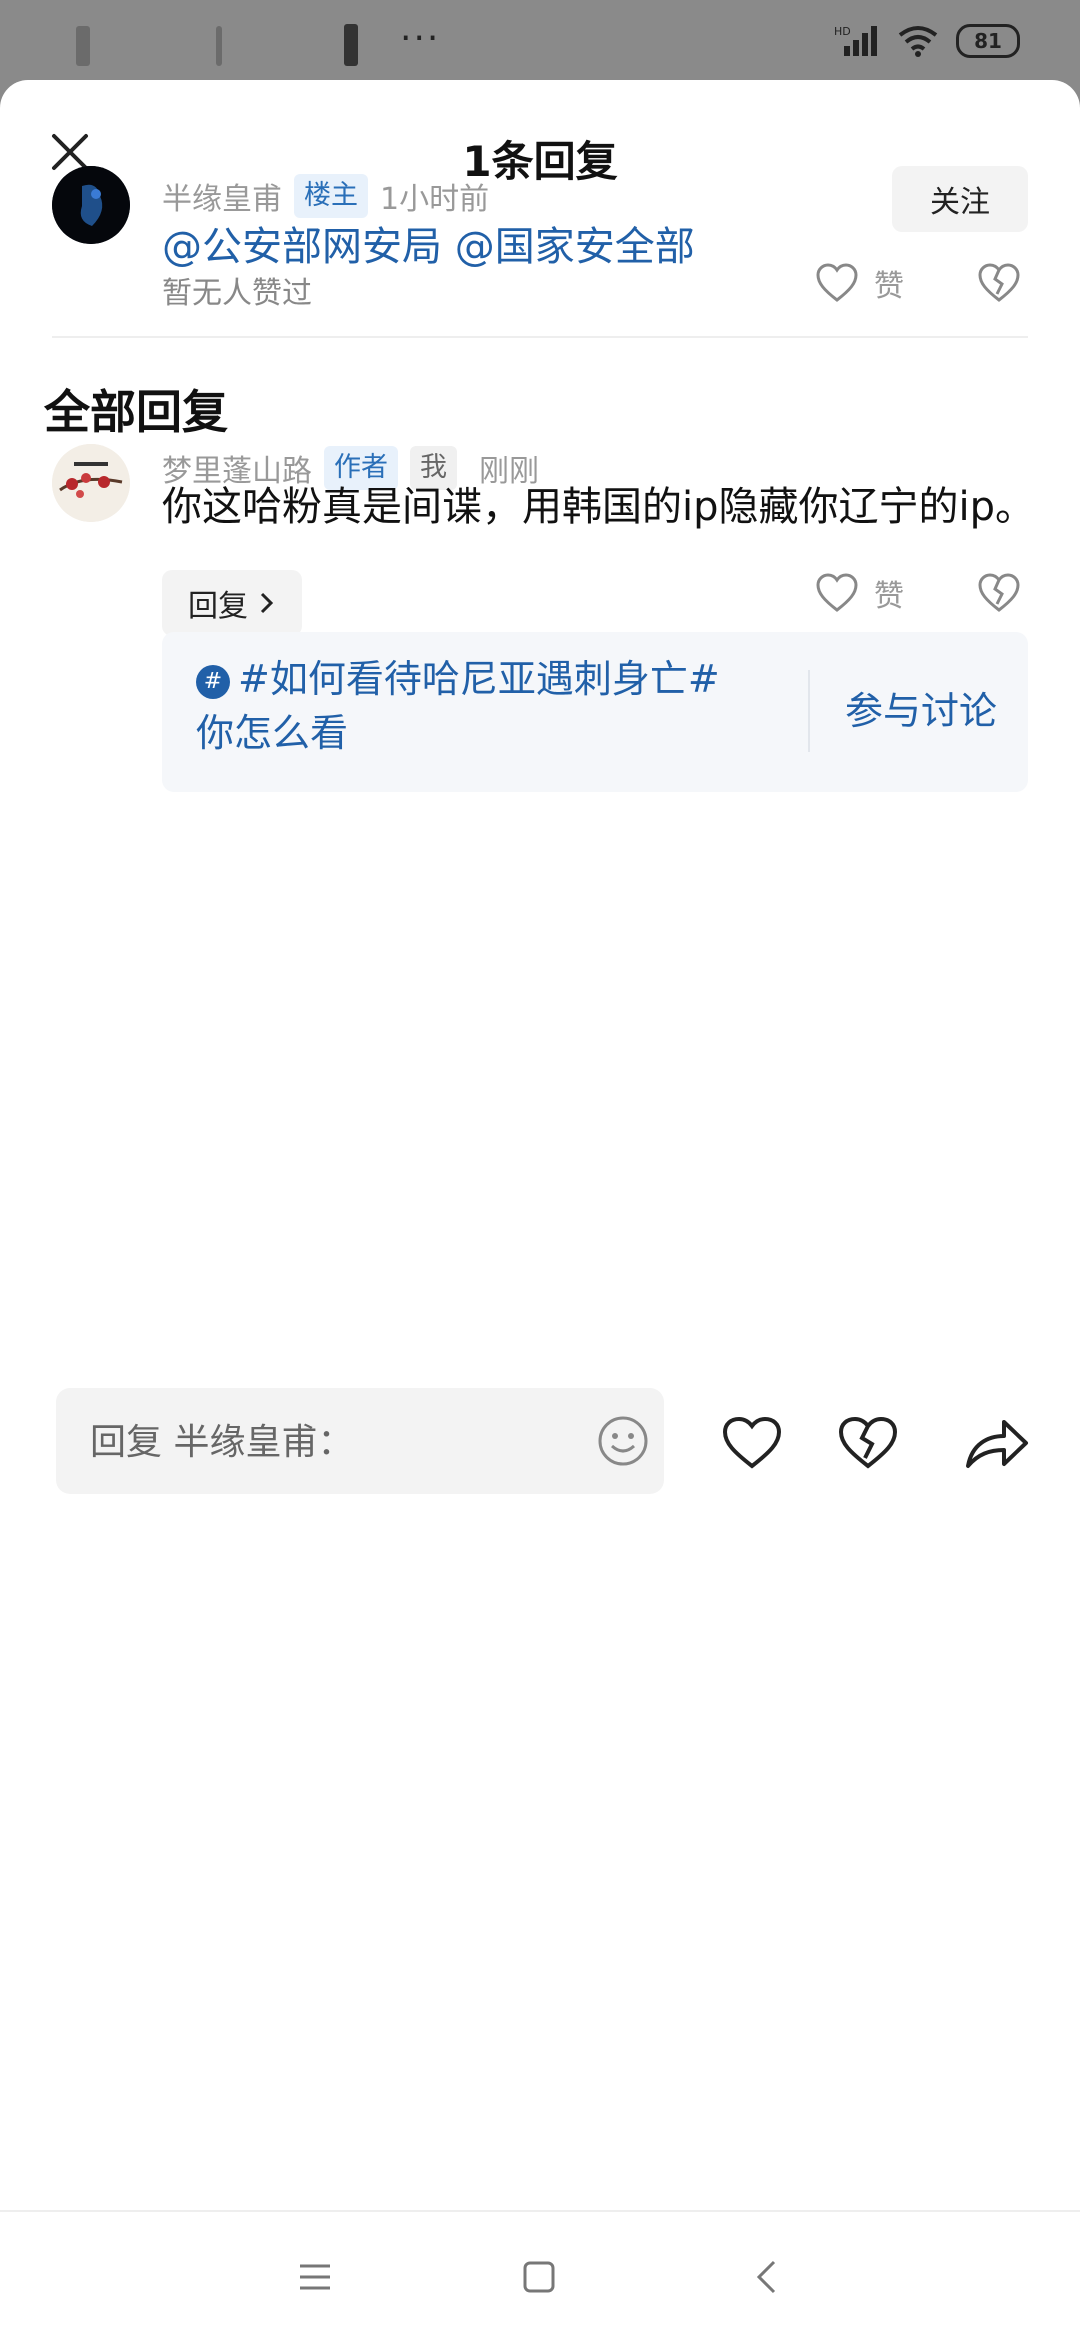 This screenshot has width=1080, height=2342. I want to click on wifi-icon, so click(918, 41).